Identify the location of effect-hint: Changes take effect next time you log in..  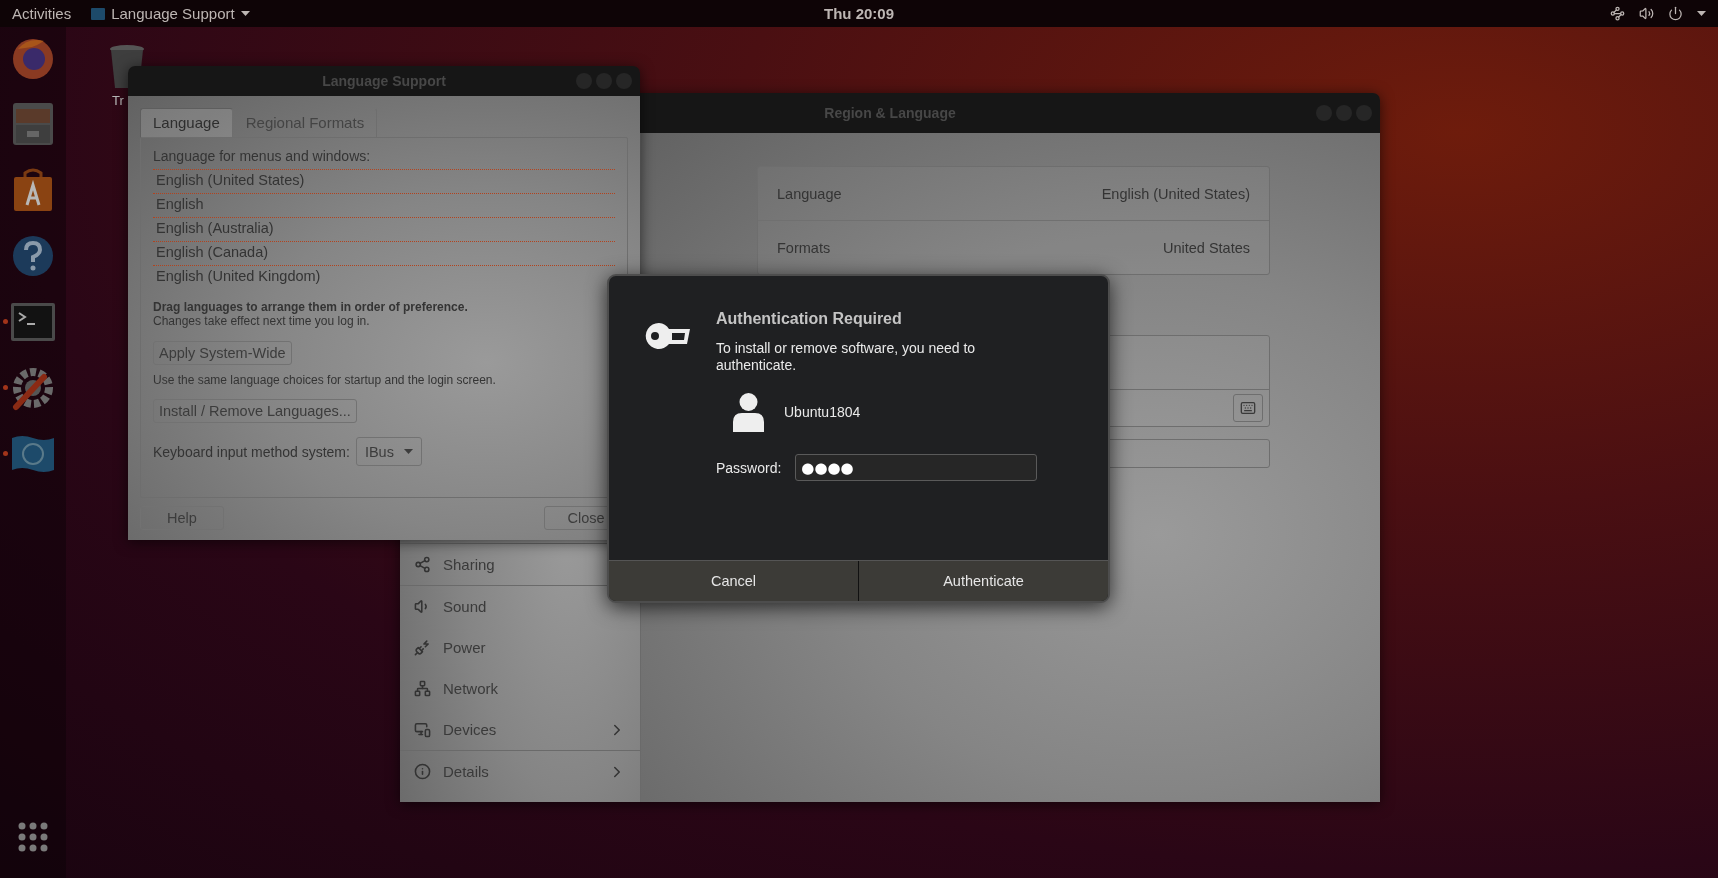
(262, 321).